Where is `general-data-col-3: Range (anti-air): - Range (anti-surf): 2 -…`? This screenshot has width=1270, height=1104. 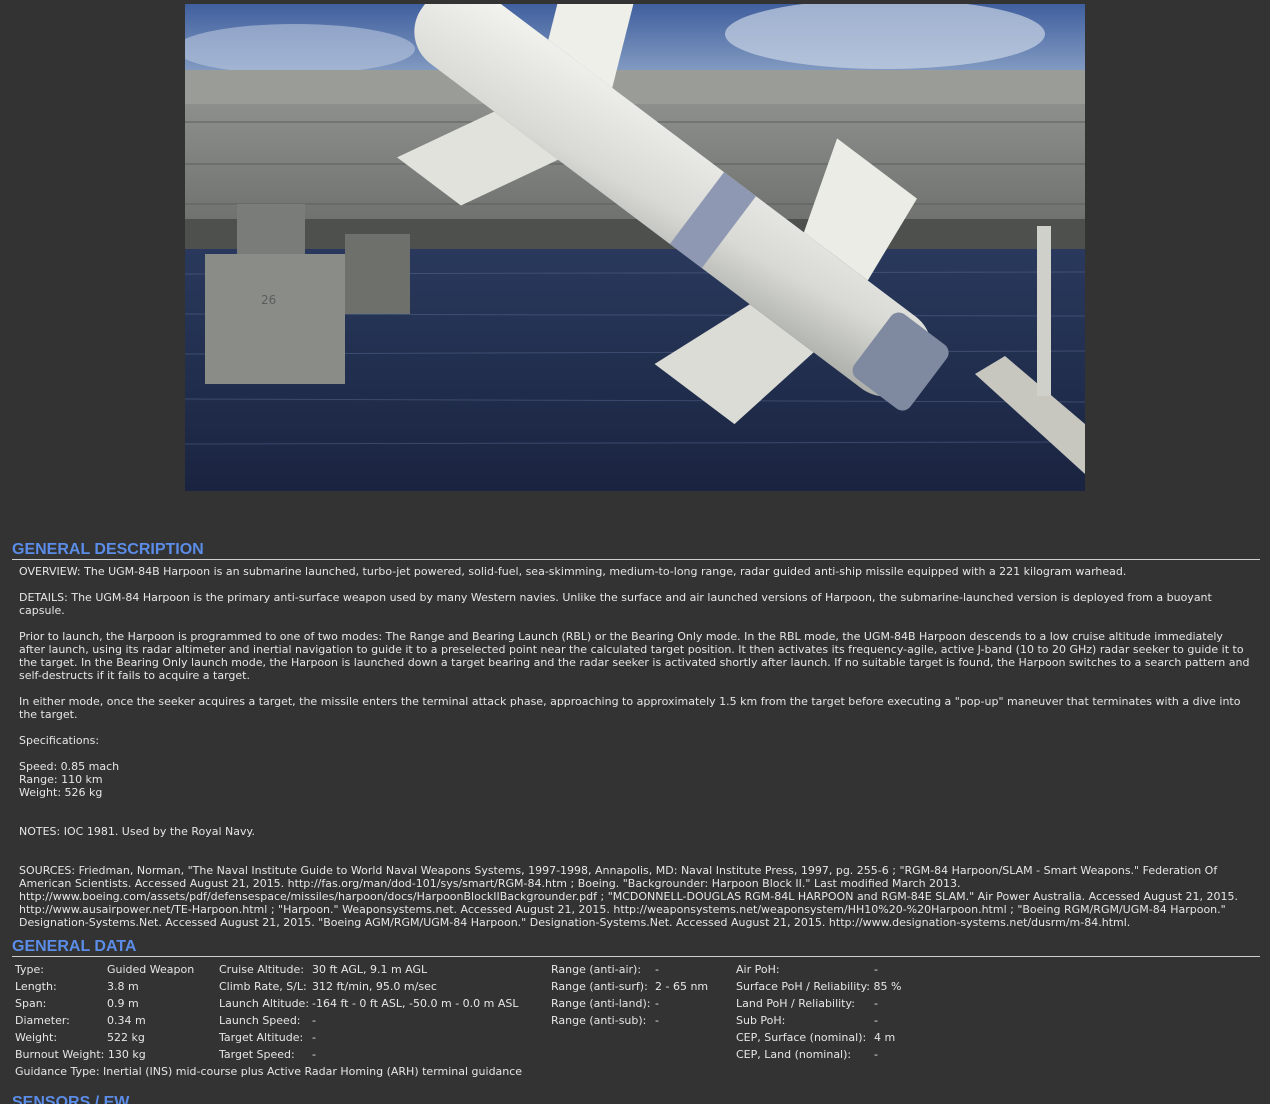
general-data-col-3: Range (anti-air): - Range (anti-surf): 2 -… is located at coordinates (629, 995).